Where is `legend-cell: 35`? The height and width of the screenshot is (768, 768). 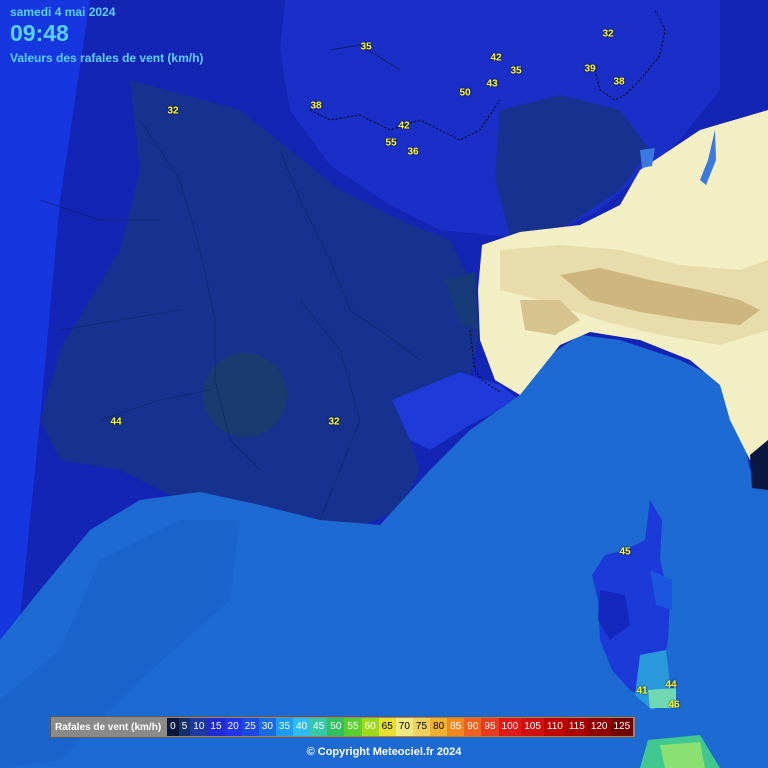 legend-cell: 35 is located at coordinates (284, 727).